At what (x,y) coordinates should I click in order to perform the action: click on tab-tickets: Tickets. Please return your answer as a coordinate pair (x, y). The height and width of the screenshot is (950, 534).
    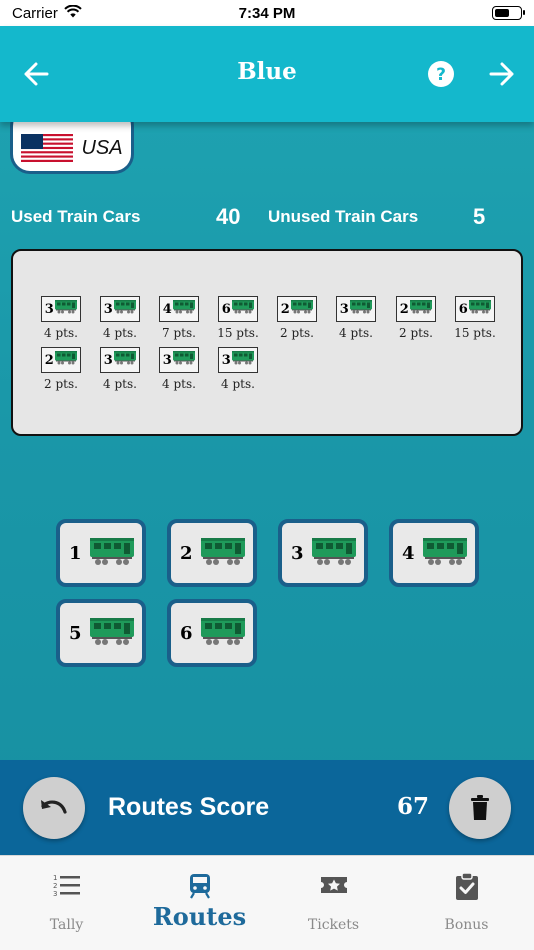
    Looking at the image, I should click on (333, 903).